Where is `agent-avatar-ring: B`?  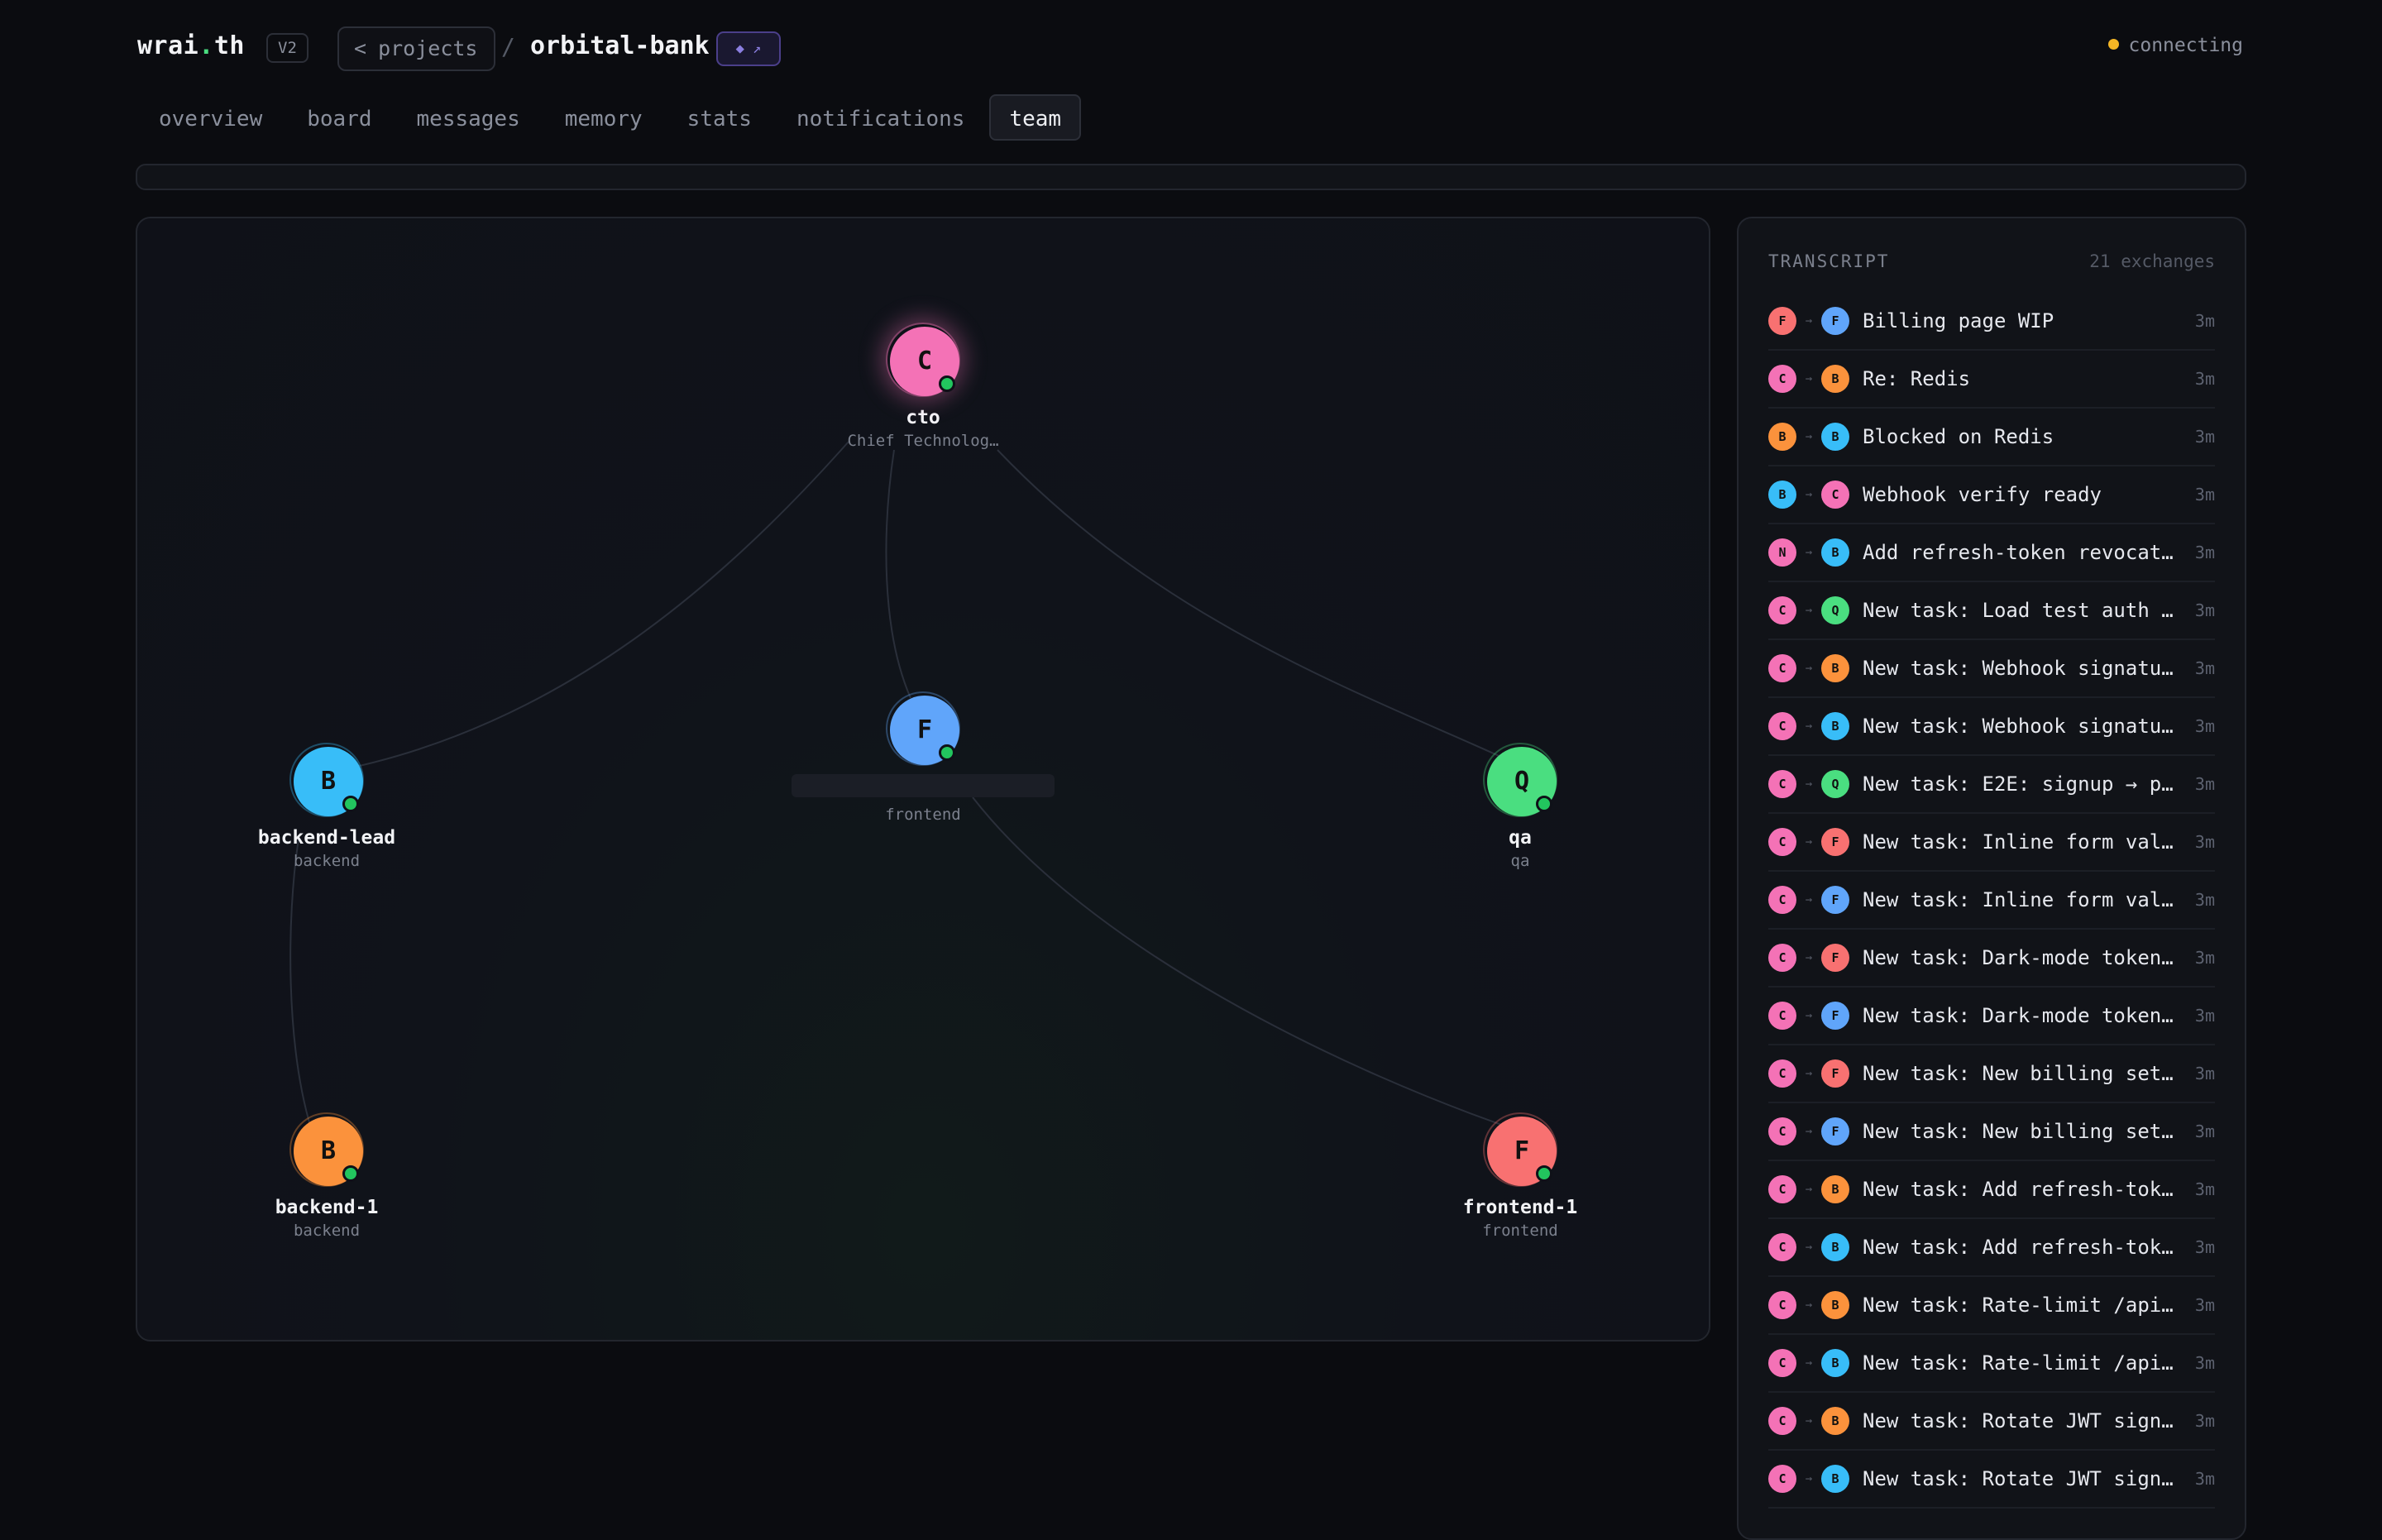
agent-avatar-ring: B is located at coordinates (326, 1149).